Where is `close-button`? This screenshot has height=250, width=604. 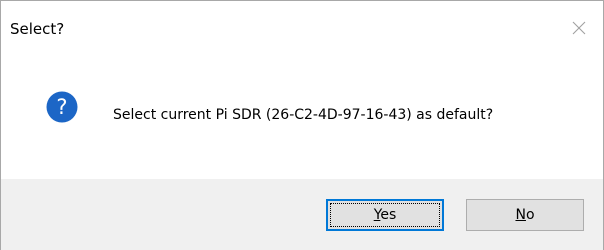 close-button is located at coordinates (579, 28).